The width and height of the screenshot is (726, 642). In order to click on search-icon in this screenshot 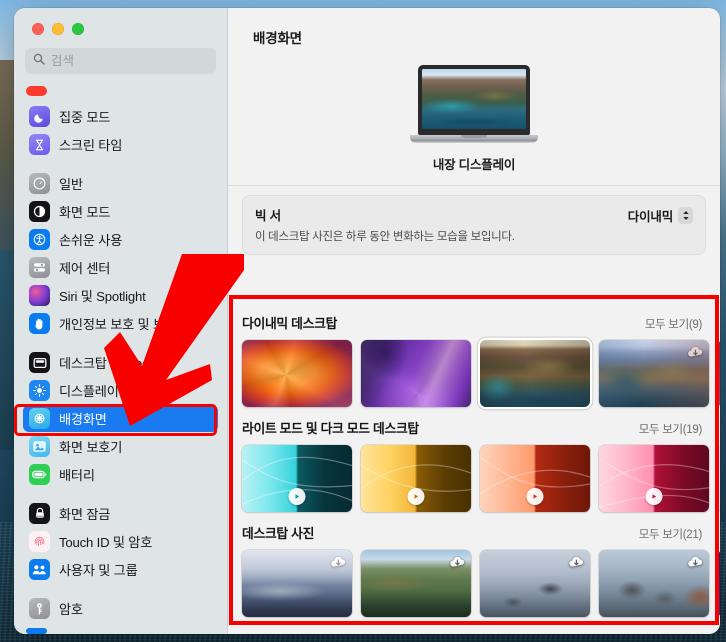, I will do `click(39, 61)`.